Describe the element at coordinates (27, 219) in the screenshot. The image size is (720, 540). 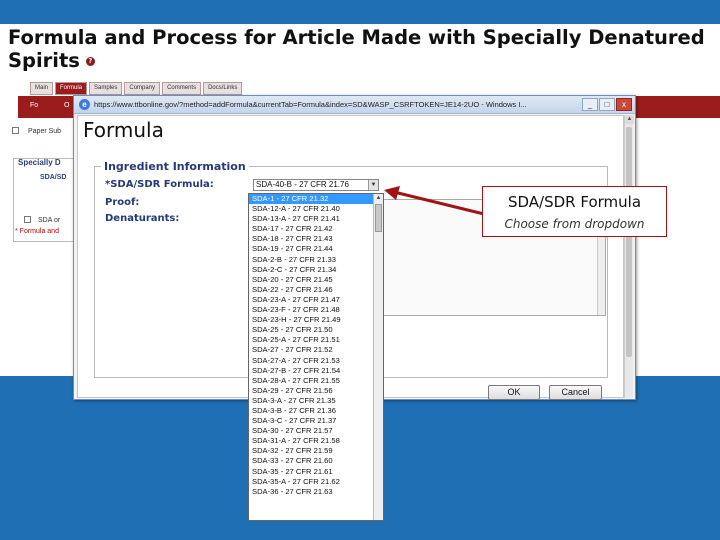
I see `sda-checkbox` at that location.